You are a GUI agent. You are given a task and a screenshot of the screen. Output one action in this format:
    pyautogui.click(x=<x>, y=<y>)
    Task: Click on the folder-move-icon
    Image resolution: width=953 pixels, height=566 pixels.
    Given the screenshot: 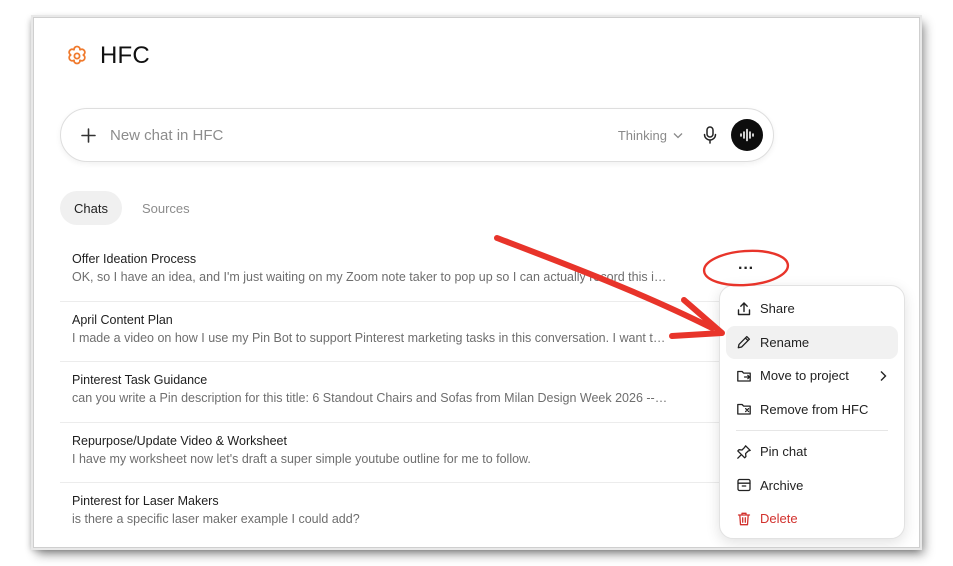 What is the action you would take?
    pyautogui.click(x=744, y=376)
    